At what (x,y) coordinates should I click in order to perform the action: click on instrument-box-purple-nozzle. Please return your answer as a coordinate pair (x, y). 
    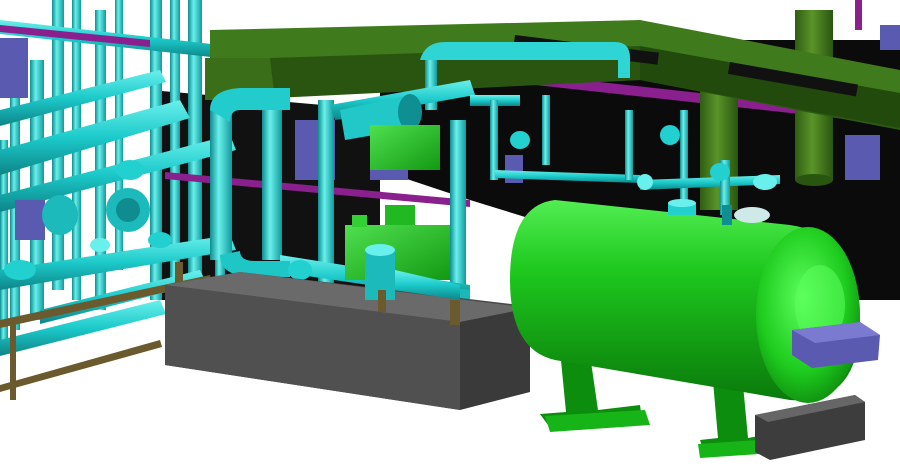
    Looking at the image, I should click on (836, 345).